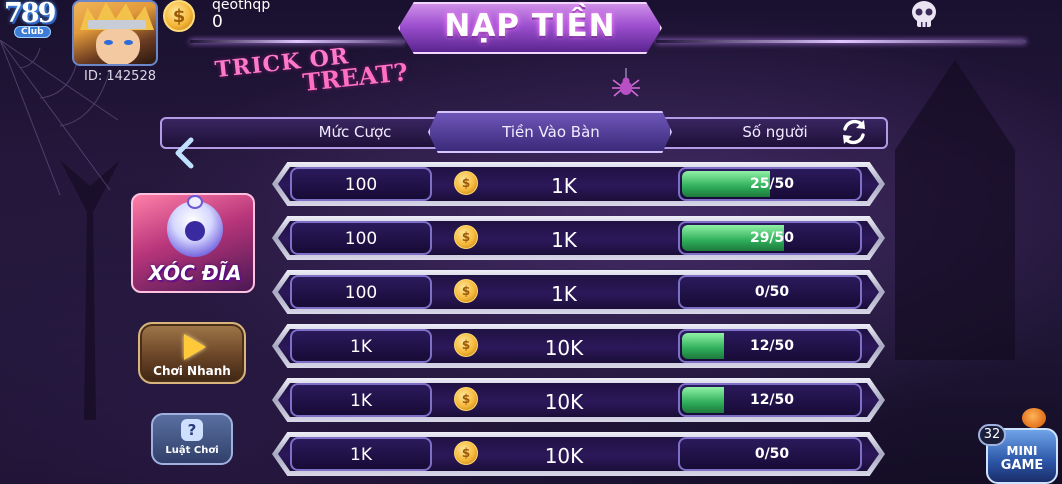  Describe the element at coordinates (120, 76) in the screenshot. I see `user-id: ID: 142528` at that location.